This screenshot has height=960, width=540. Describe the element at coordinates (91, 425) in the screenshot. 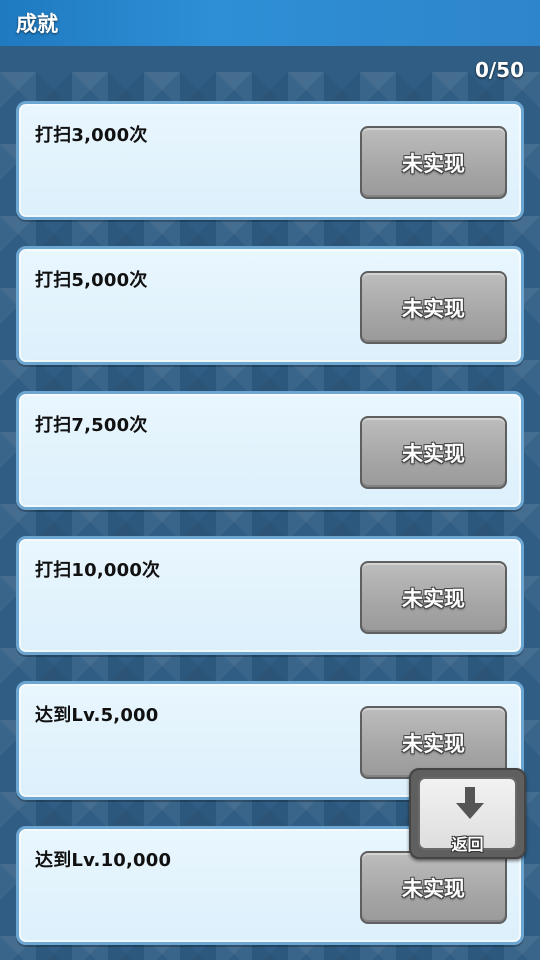

I see `achievement-label: 打扫7,500次` at that location.